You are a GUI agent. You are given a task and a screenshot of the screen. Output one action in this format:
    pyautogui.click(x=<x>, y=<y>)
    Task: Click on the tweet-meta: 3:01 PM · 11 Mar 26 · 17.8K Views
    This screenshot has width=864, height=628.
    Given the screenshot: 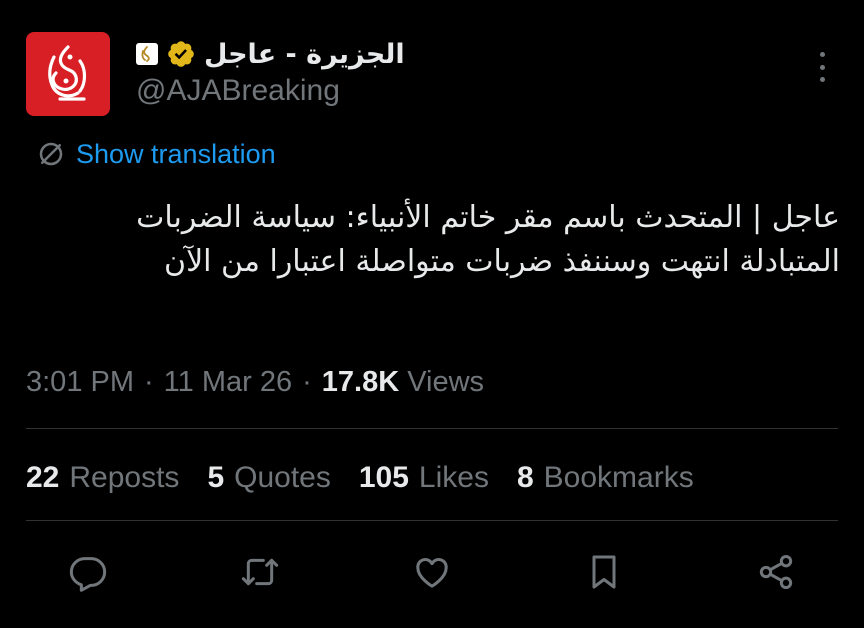 What is the action you would take?
    pyautogui.click(x=255, y=382)
    